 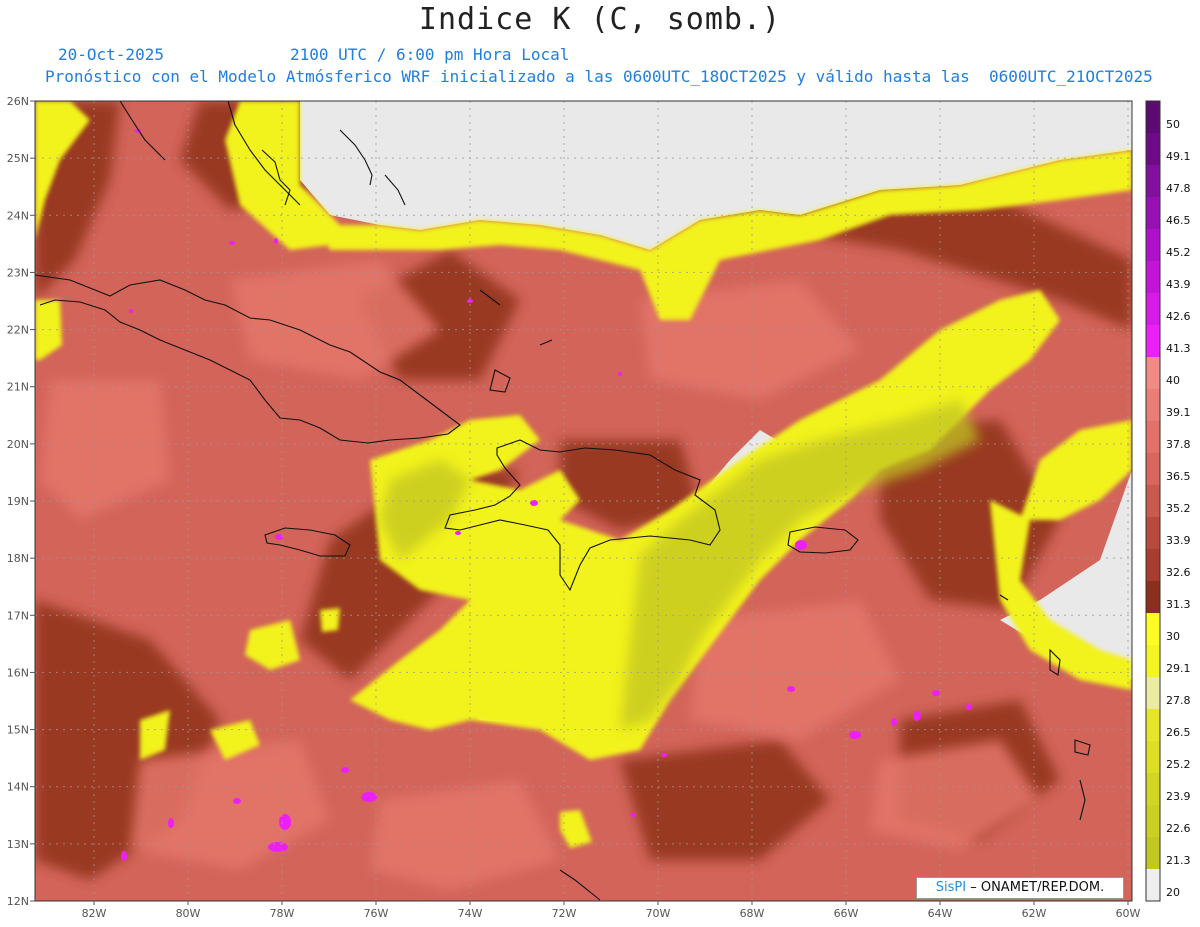 What do you see at coordinates (18, 730) in the screenshot?
I see `lat-label: 15N` at bounding box center [18, 730].